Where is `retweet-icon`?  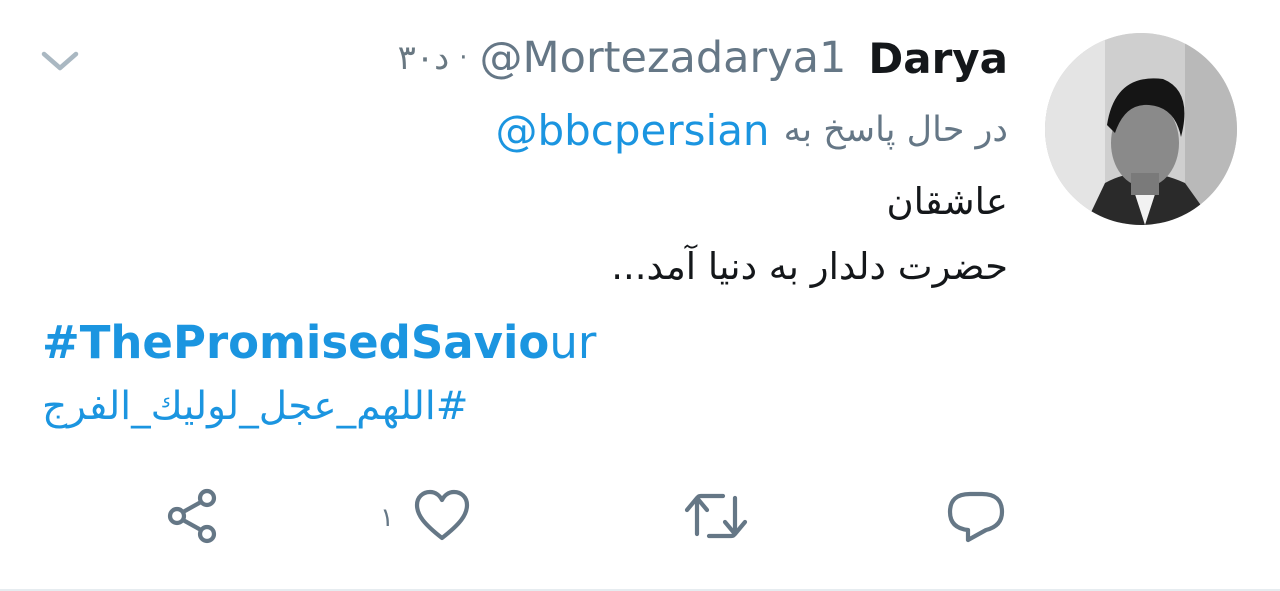 retweet-icon is located at coordinates (716, 518).